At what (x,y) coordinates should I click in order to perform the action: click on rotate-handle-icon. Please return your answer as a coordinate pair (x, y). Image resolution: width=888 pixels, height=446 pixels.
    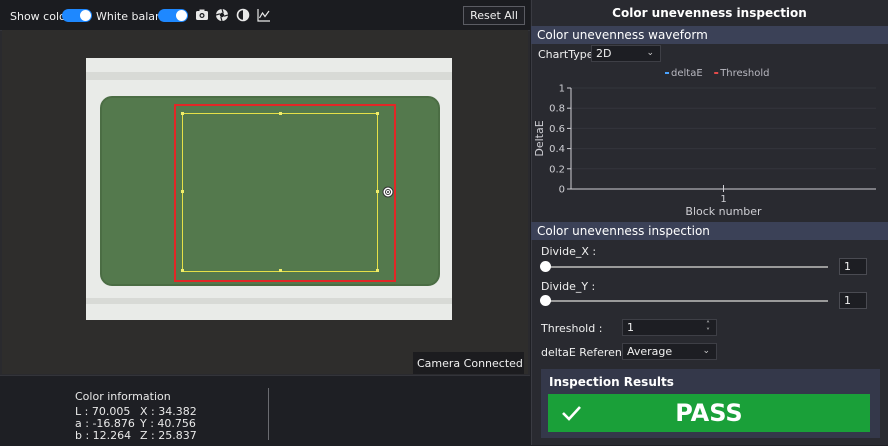
    Looking at the image, I should click on (388, 192).